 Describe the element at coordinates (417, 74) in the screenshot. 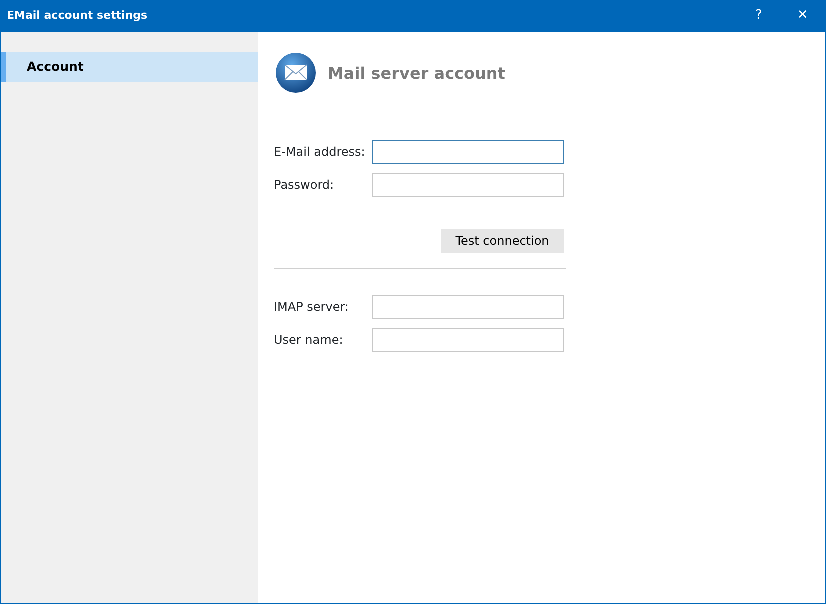

I see `section-title: Mail server account` at that location.